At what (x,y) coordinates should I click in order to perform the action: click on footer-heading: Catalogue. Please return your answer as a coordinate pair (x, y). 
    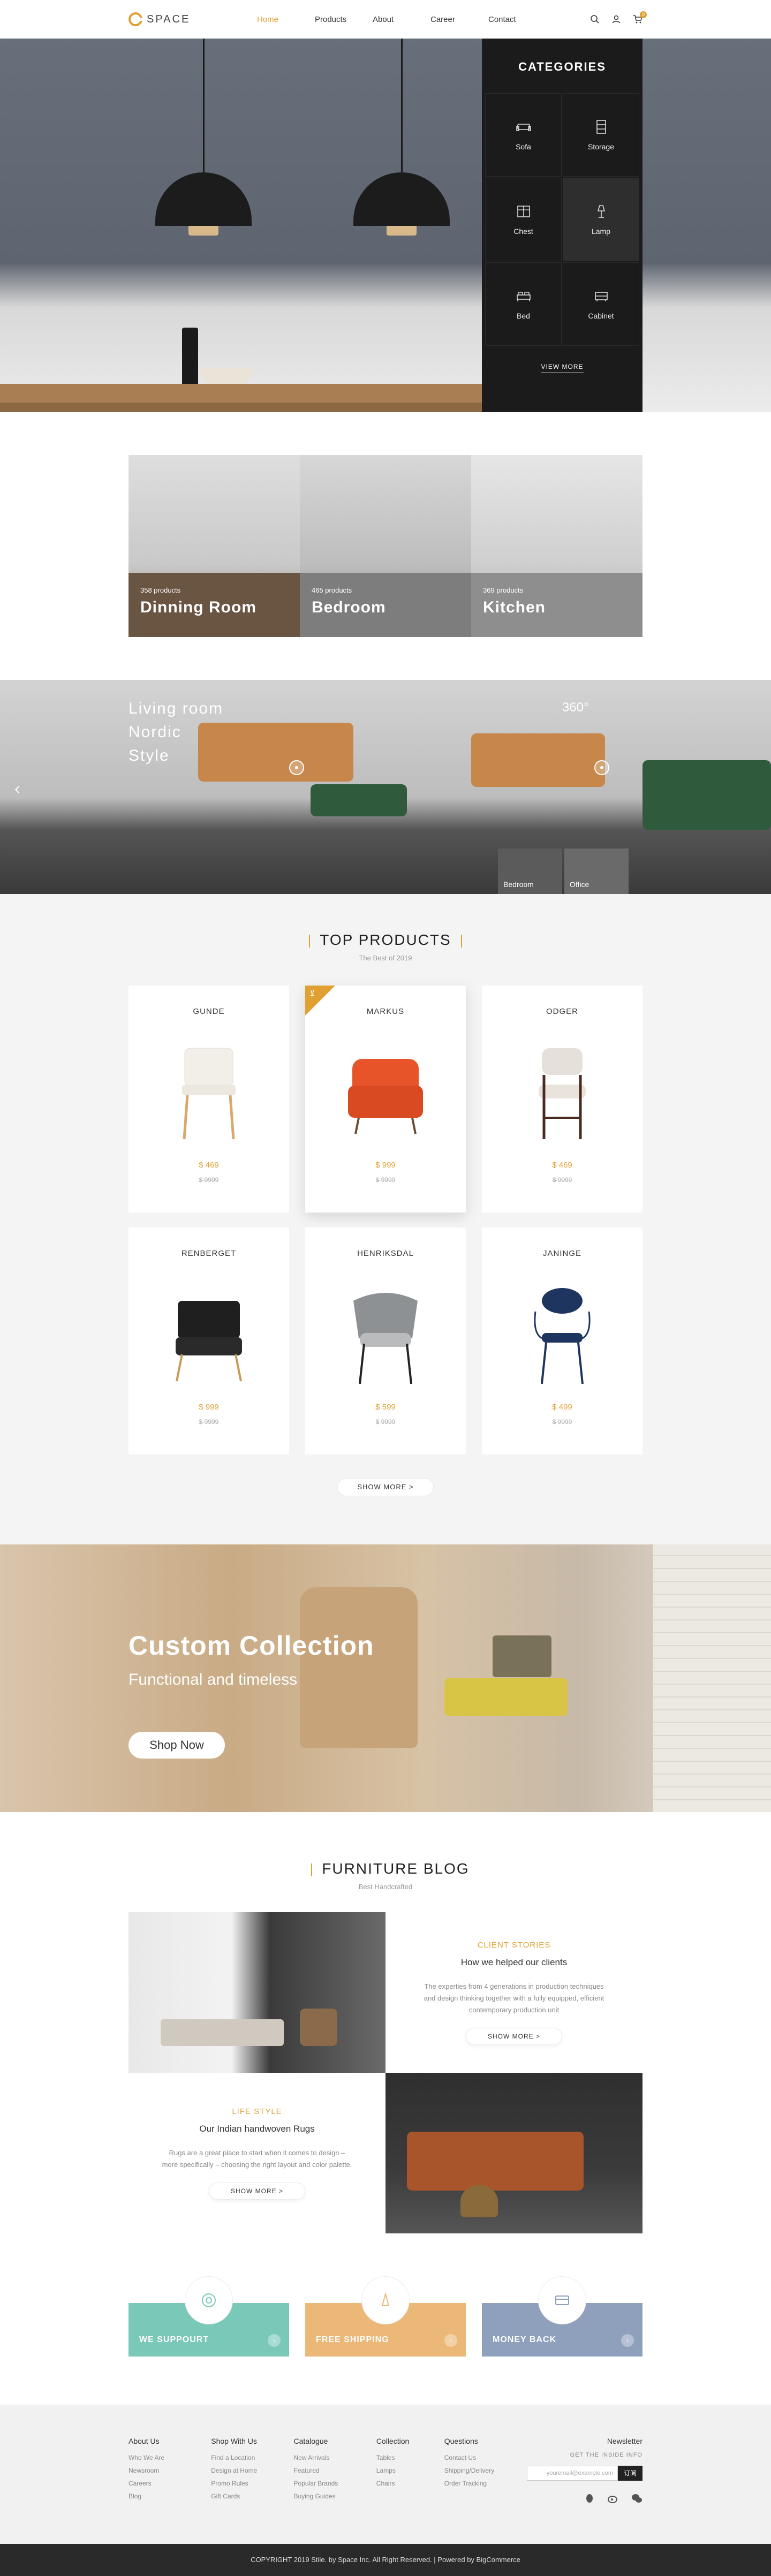
    Looking at the image, I should click on (310, 2441).